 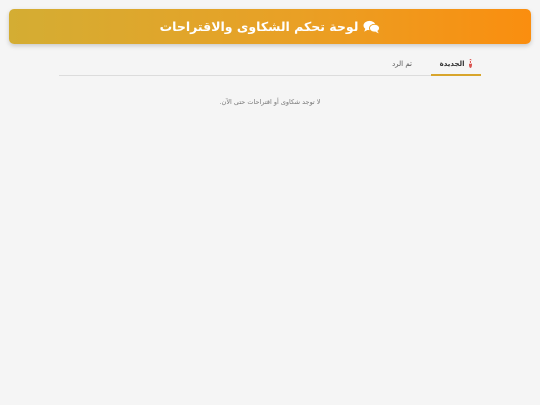 I want to click on page-header: لوحة تحكم الشكاوى والاقتراحات, so click(x=270, y=26).